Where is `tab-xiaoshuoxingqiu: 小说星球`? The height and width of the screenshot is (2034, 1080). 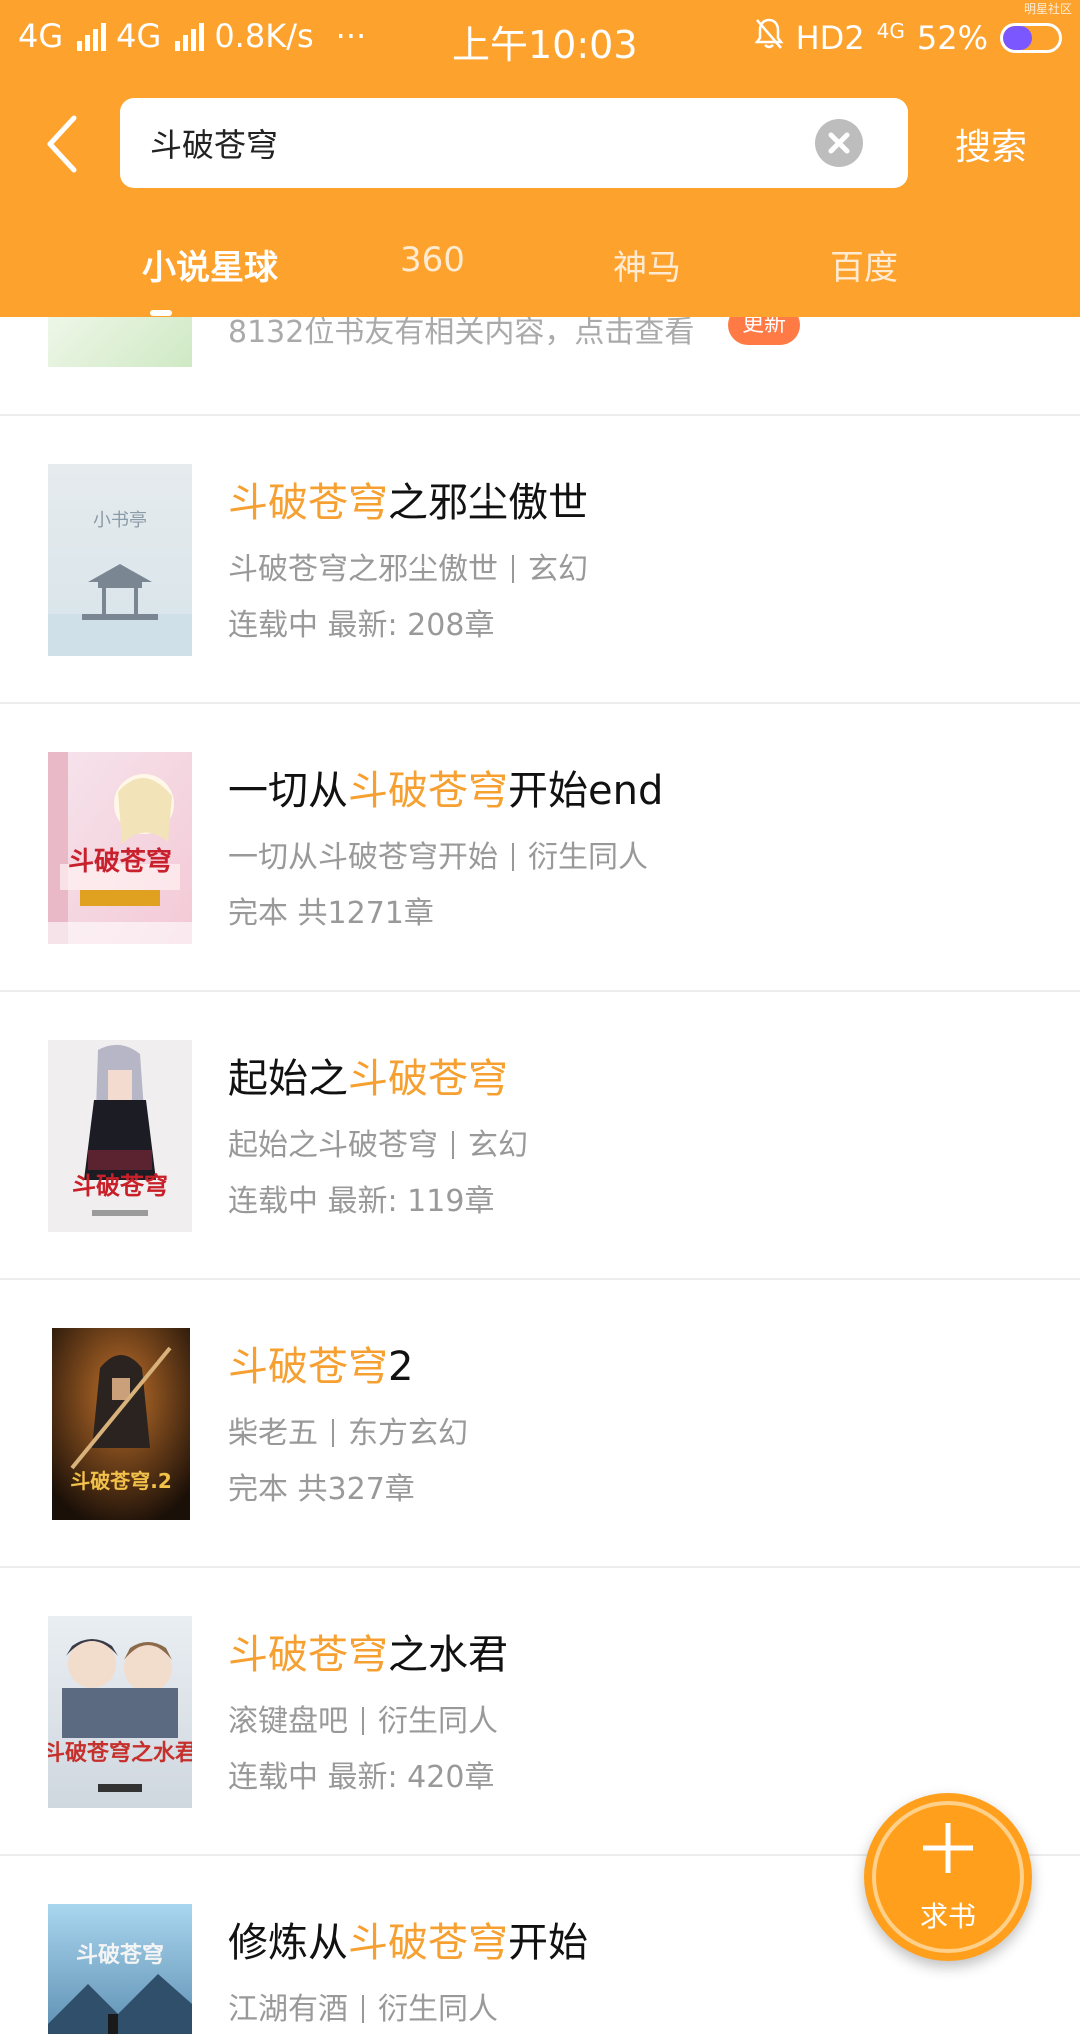
tab-xiaoshuoxingqiu: 小说星球 is located at coordinates (210, 264).